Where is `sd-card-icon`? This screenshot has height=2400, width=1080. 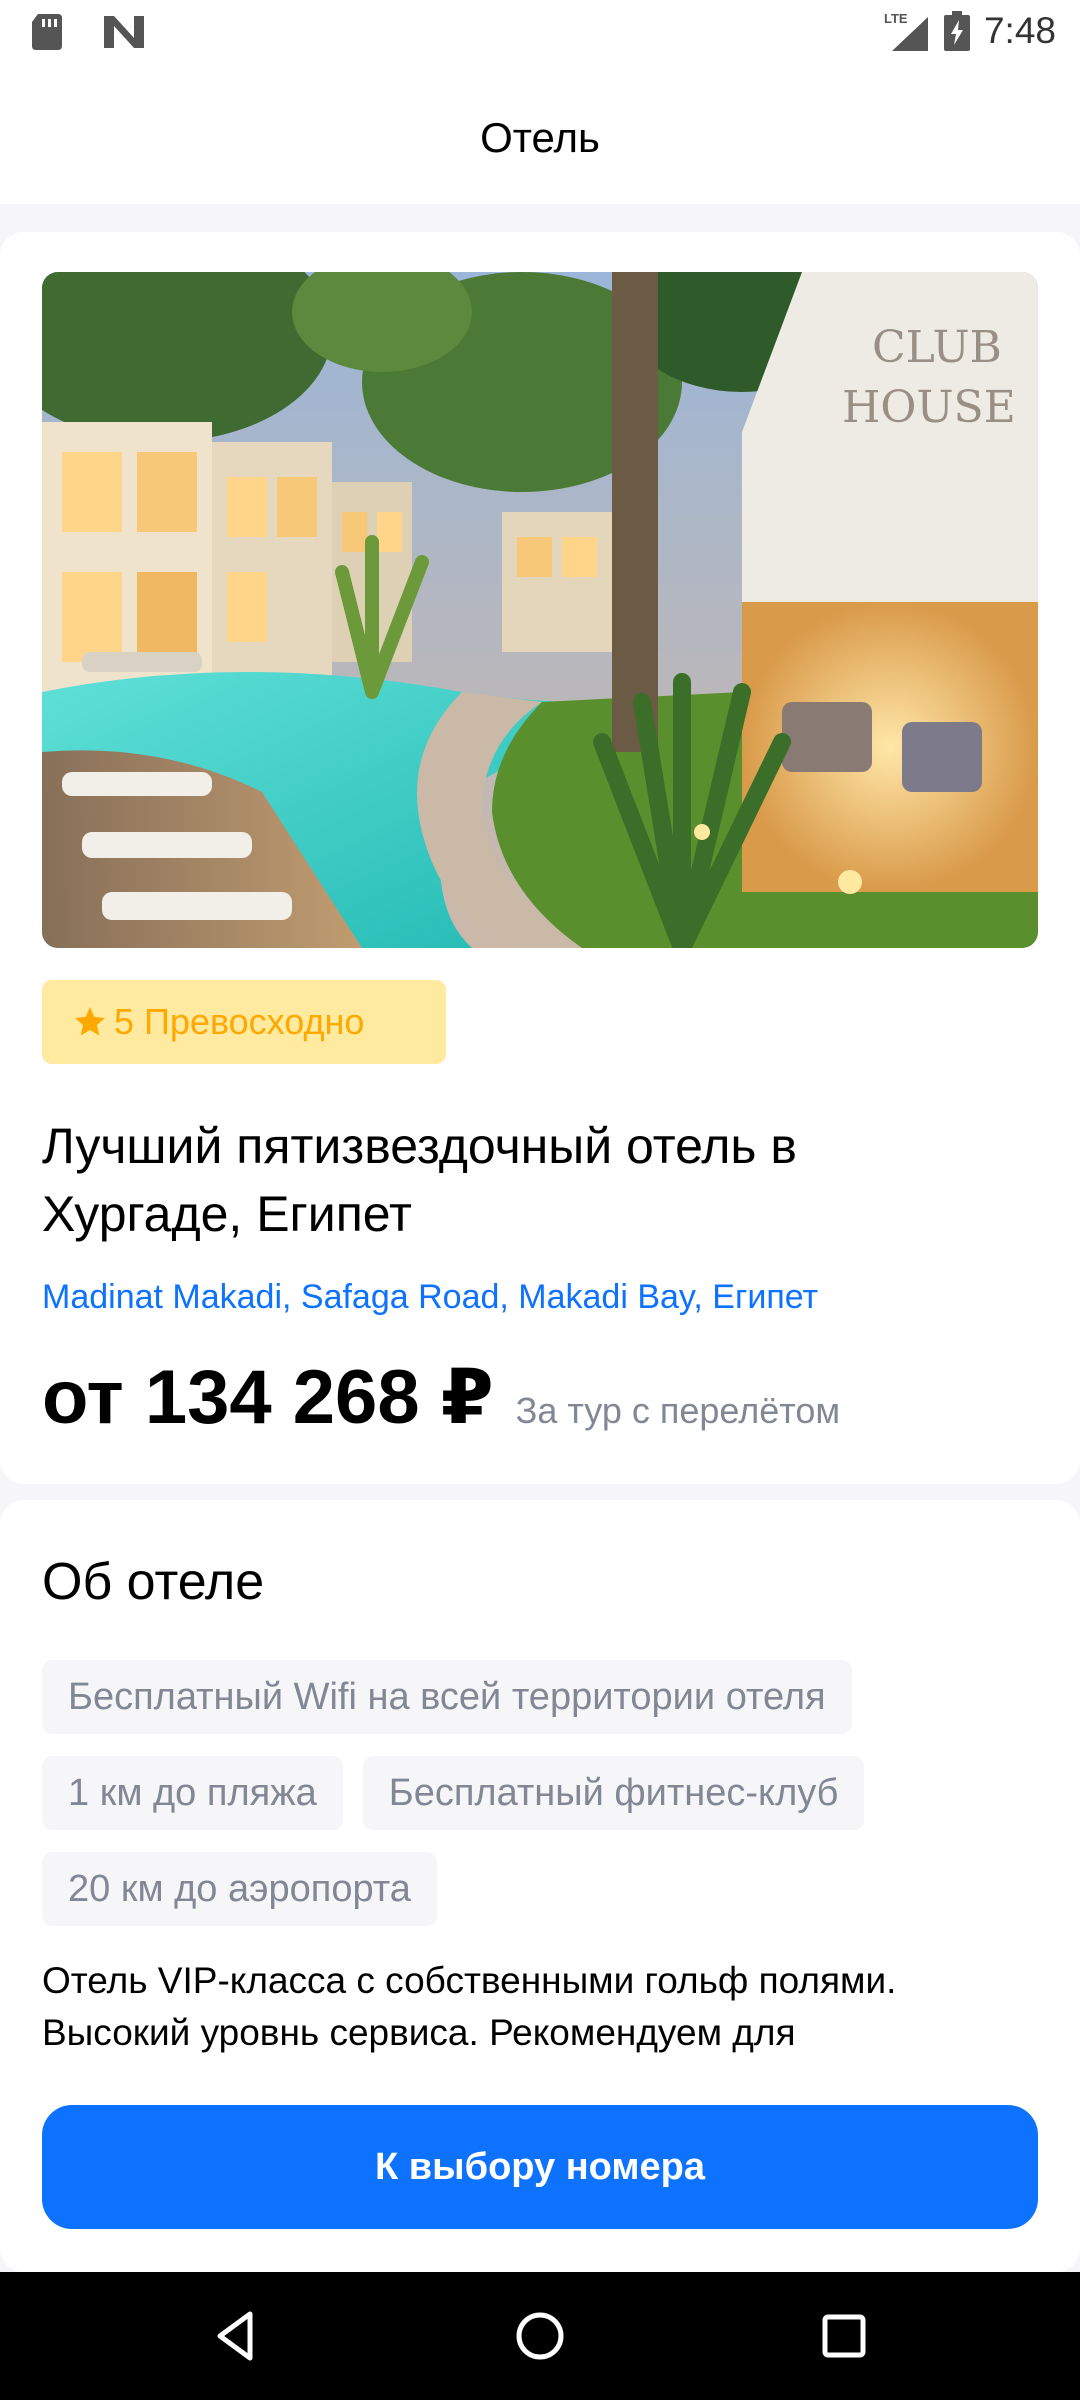
sd-card-icon is located at coordinates (47, 32).